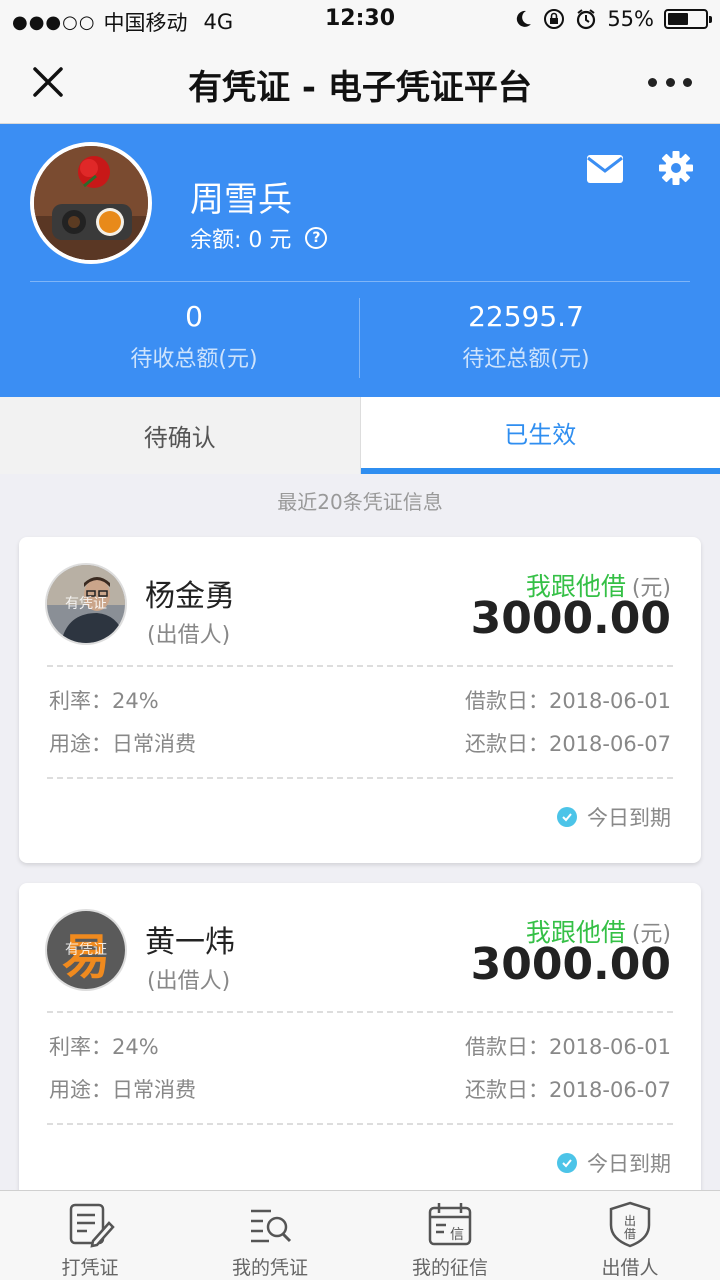 The image size is (720, 1280). I want to click on nav-item-my-vouchers: 我的凭证, so click(270, 1235).